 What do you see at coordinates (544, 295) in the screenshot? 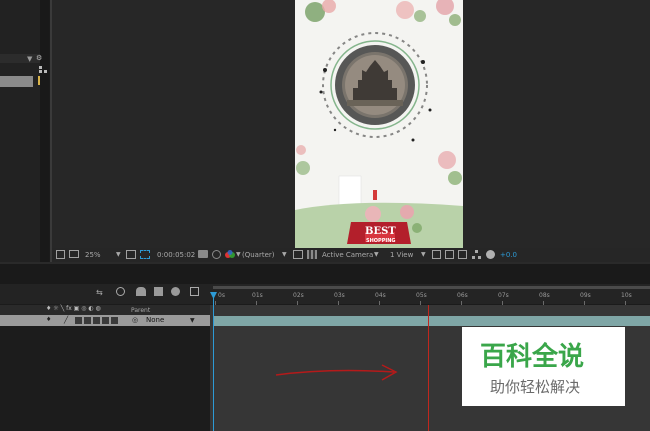
I see `ruler-tick-label: 08s` at bounding box center [544, 295].